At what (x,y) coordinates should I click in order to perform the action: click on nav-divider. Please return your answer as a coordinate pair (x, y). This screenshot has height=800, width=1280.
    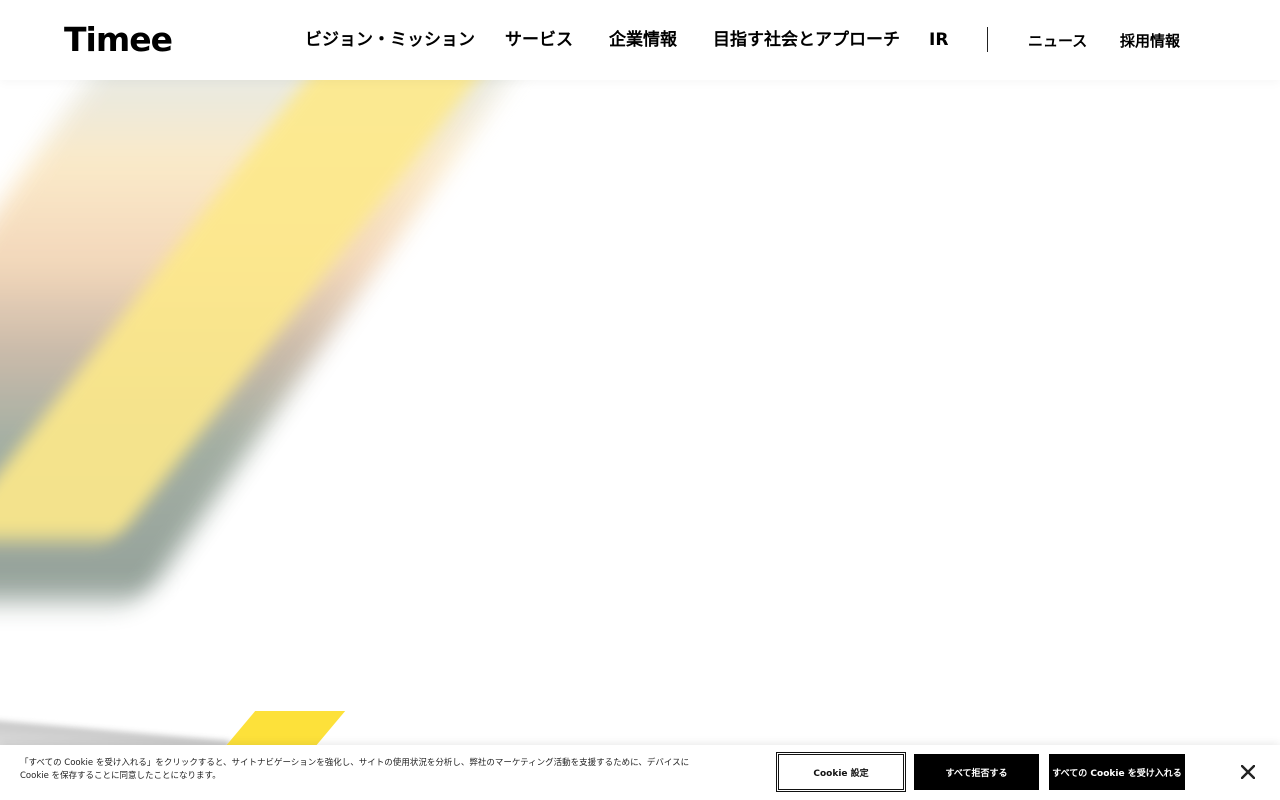
    Looking at the image, I should click on (987, 39).